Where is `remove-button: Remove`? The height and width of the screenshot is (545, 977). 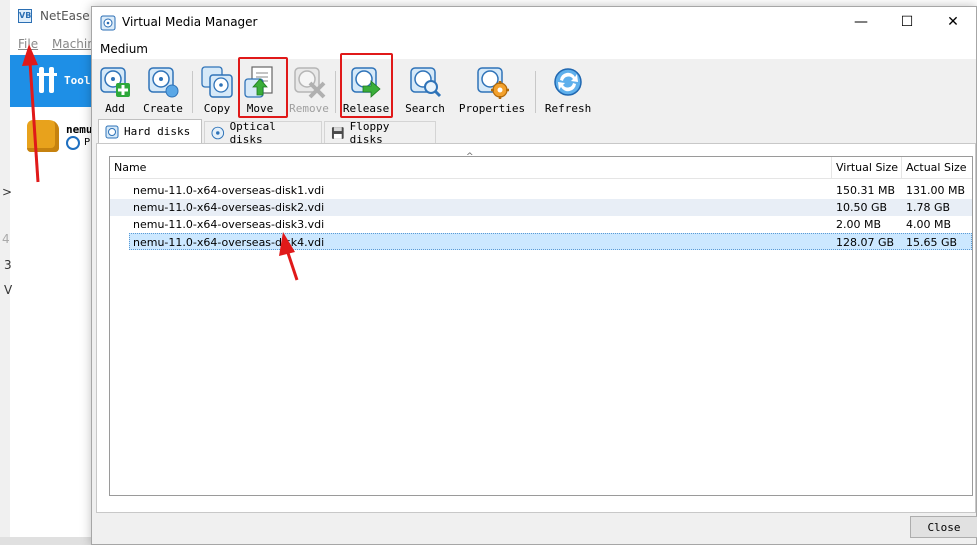 remove-button: Remove is located at coordinates (309, 91).